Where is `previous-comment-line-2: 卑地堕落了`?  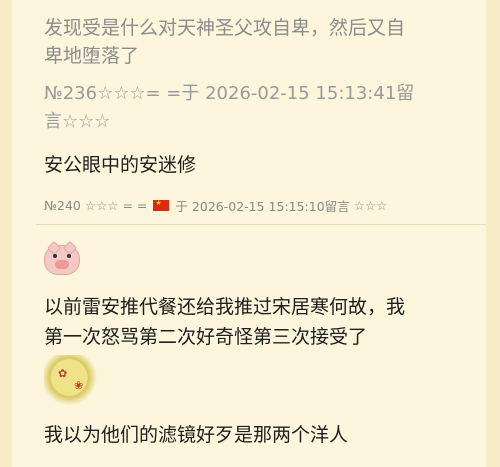 previous-comment-line-2: 卑地堕落了 is located at coordinates (92, 56).